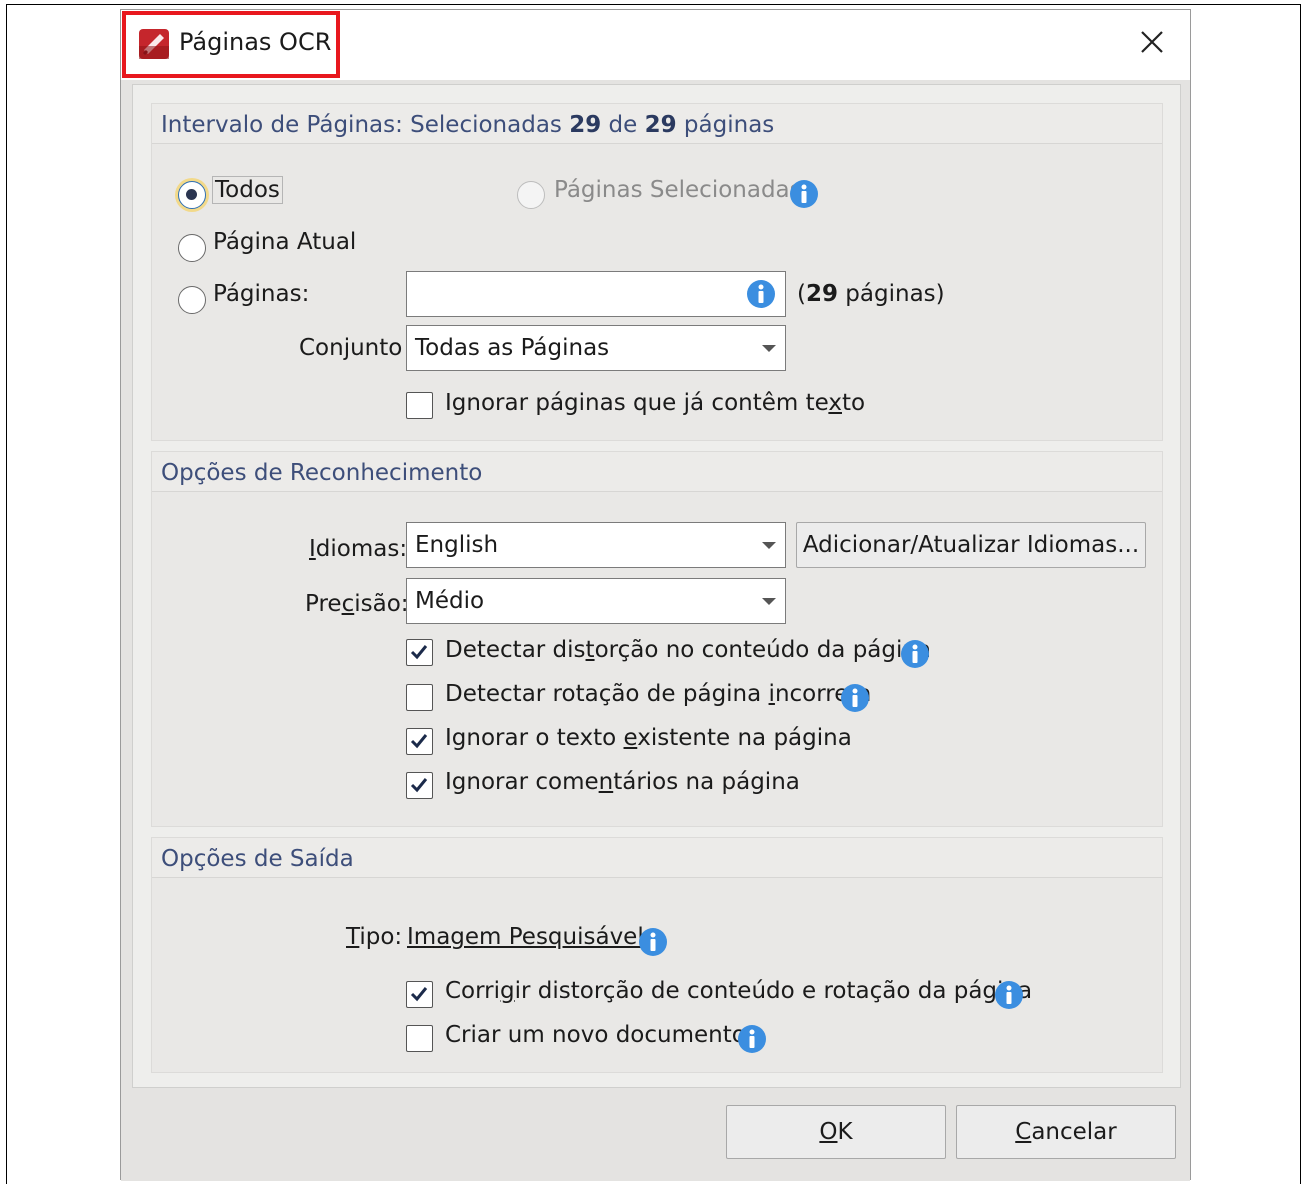 The image size is (1309, 1184). What do you see at coordinates (192, 300) in the screenshot?
I see `radio-pages` at bounding box center [192, 300].